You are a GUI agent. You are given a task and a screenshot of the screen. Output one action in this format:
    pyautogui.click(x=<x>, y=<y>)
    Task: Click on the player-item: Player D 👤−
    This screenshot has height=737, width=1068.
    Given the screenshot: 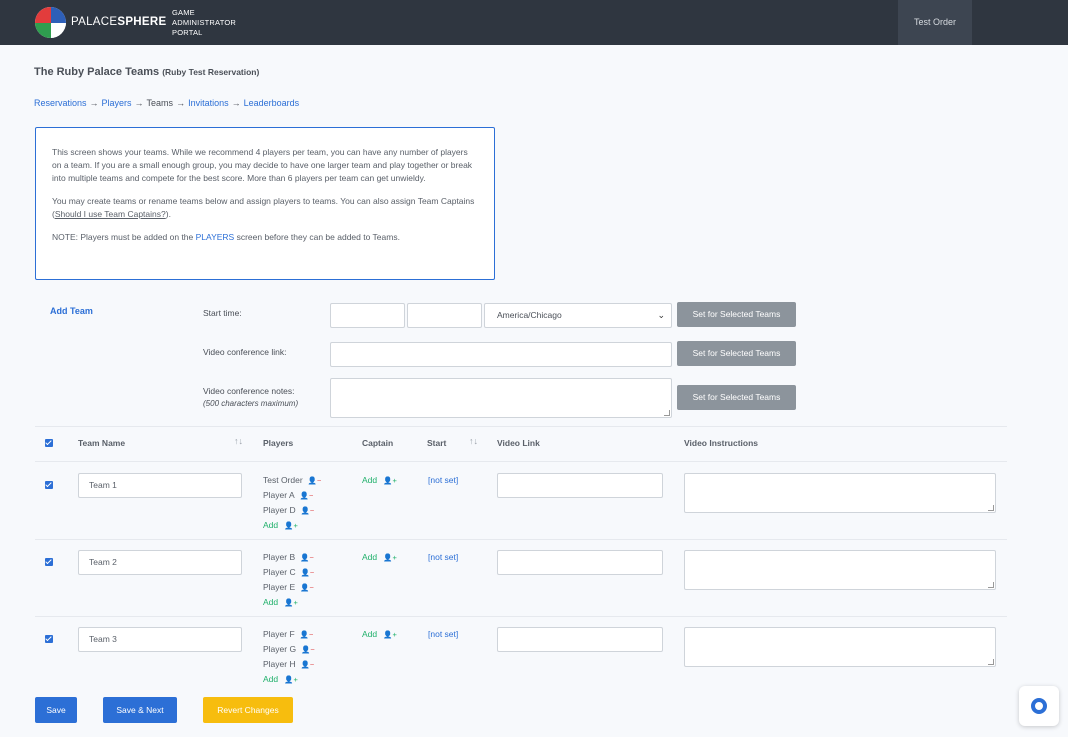 What is the action you would take?
    pyautogui.click(x=292, y=510)
    